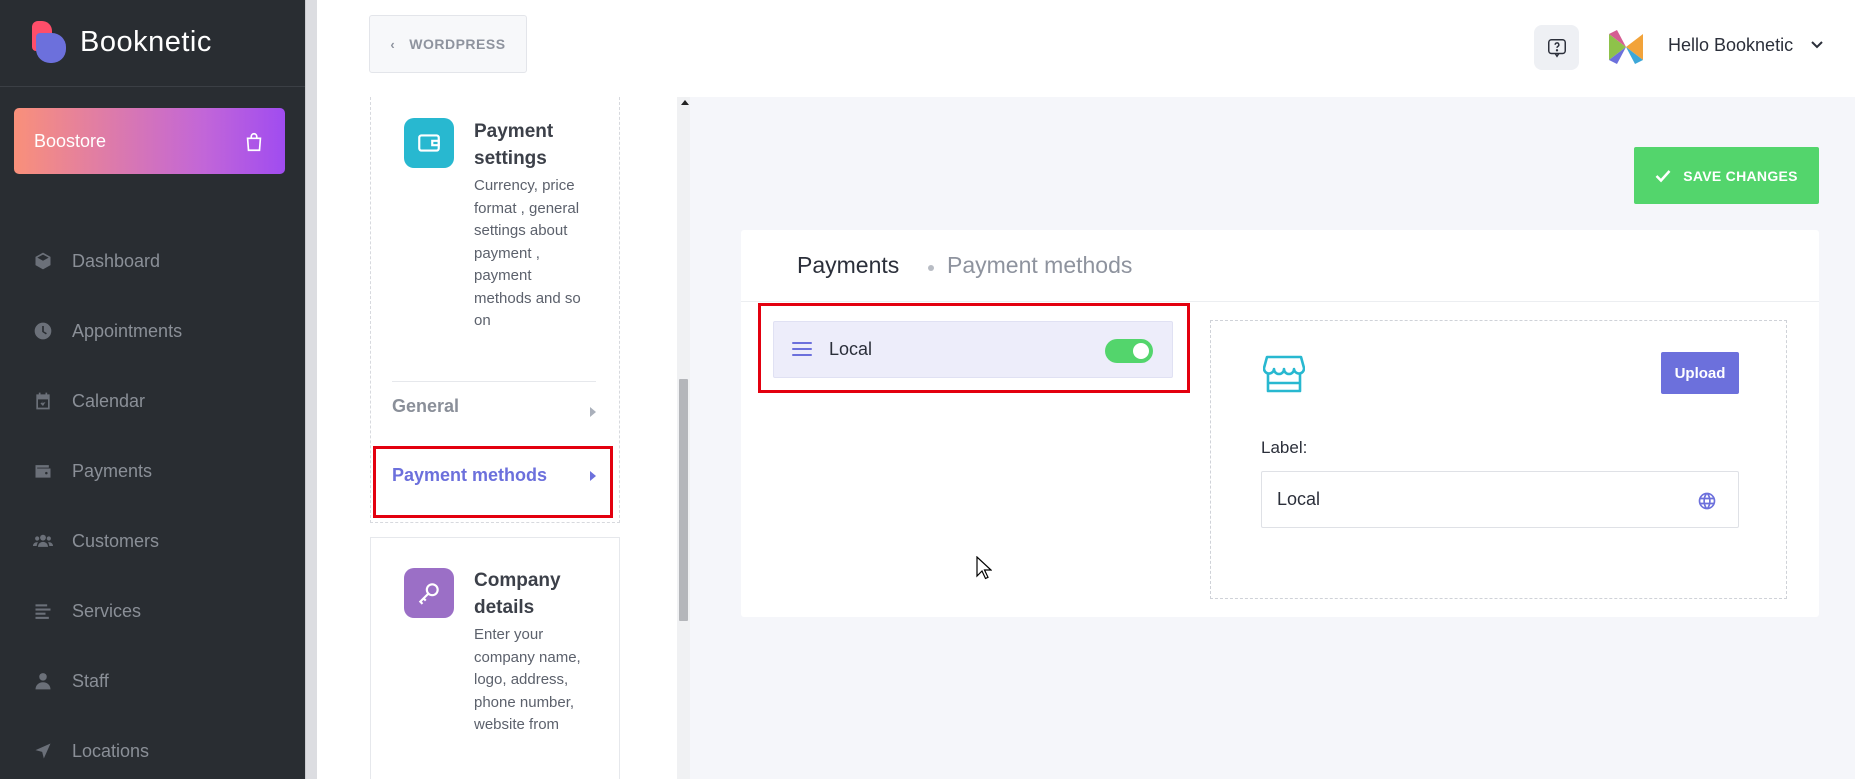 This screenshot has width=1855, height=779. I want to click on sidebar-divider, so click(152, 86).